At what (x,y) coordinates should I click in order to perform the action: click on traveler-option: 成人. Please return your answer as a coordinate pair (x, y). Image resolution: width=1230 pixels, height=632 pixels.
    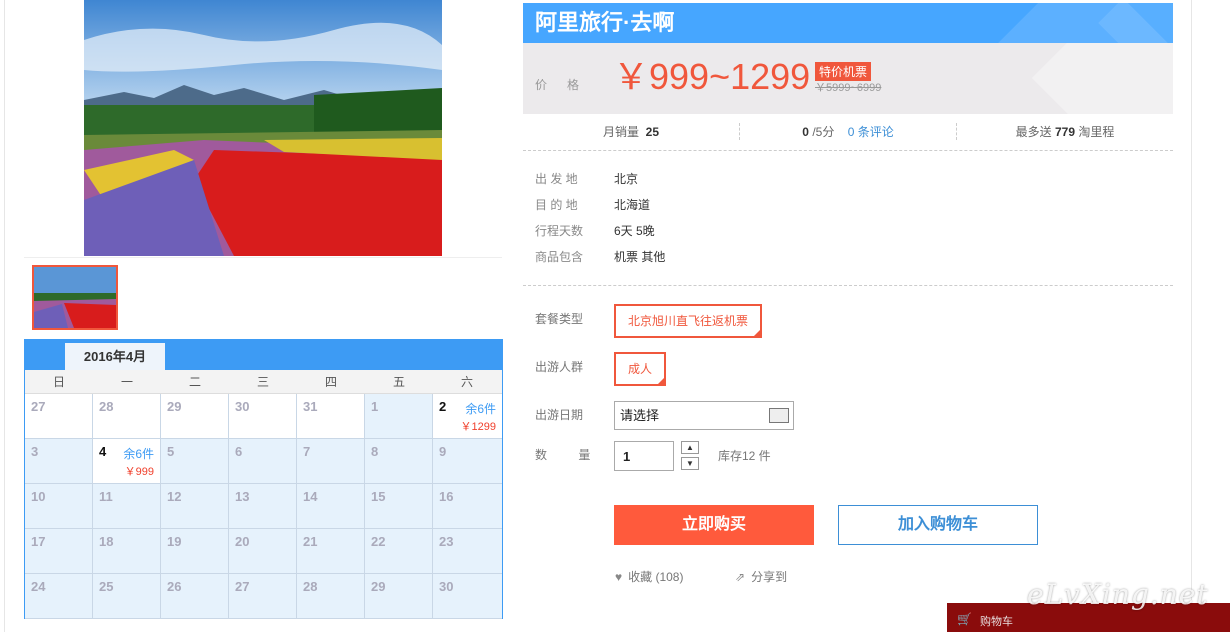
    Looking at the image, I should click on (640, 369).